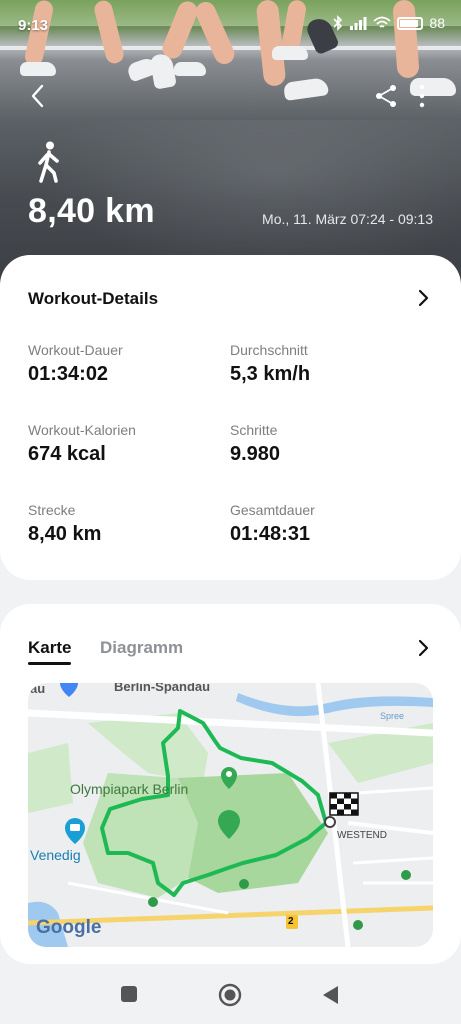 The image size is (461, 1024). Describe the element at coordinates (362, 835) in the screenshot. I see `map-label-westend: WESTEND` at that location.